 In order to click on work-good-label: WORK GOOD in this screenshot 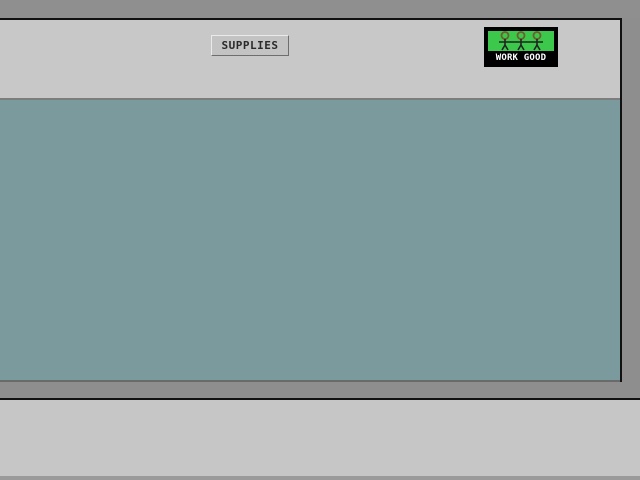, I will do `click(521, 58)`.